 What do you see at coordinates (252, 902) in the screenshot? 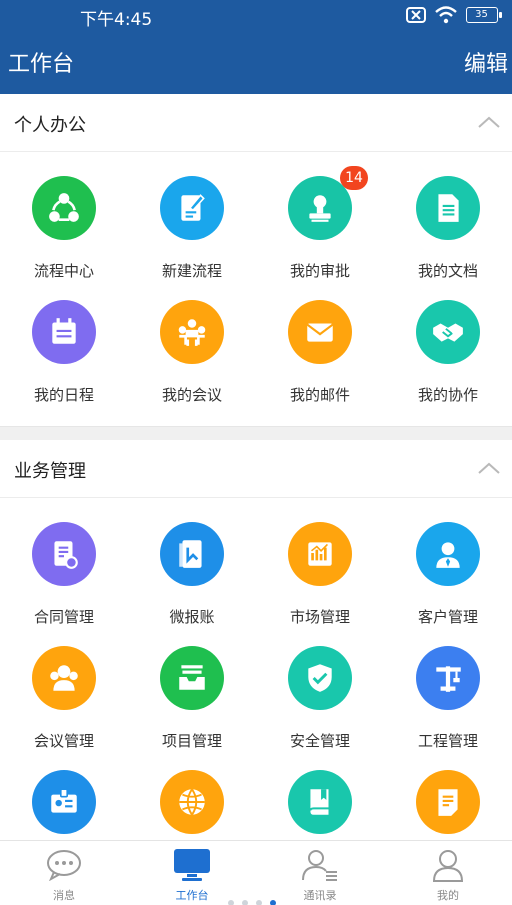
I see `page-indicator` at bounding box center [252, 902].